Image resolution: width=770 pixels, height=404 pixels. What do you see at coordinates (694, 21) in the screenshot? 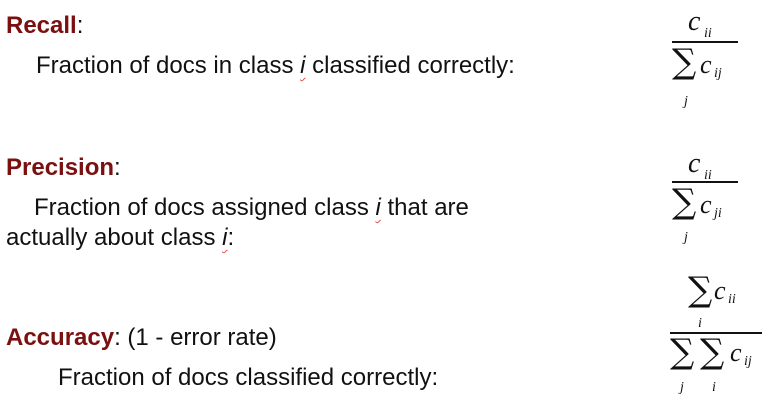
I see `recall-numerator: c` at bounding box center [694, 21].